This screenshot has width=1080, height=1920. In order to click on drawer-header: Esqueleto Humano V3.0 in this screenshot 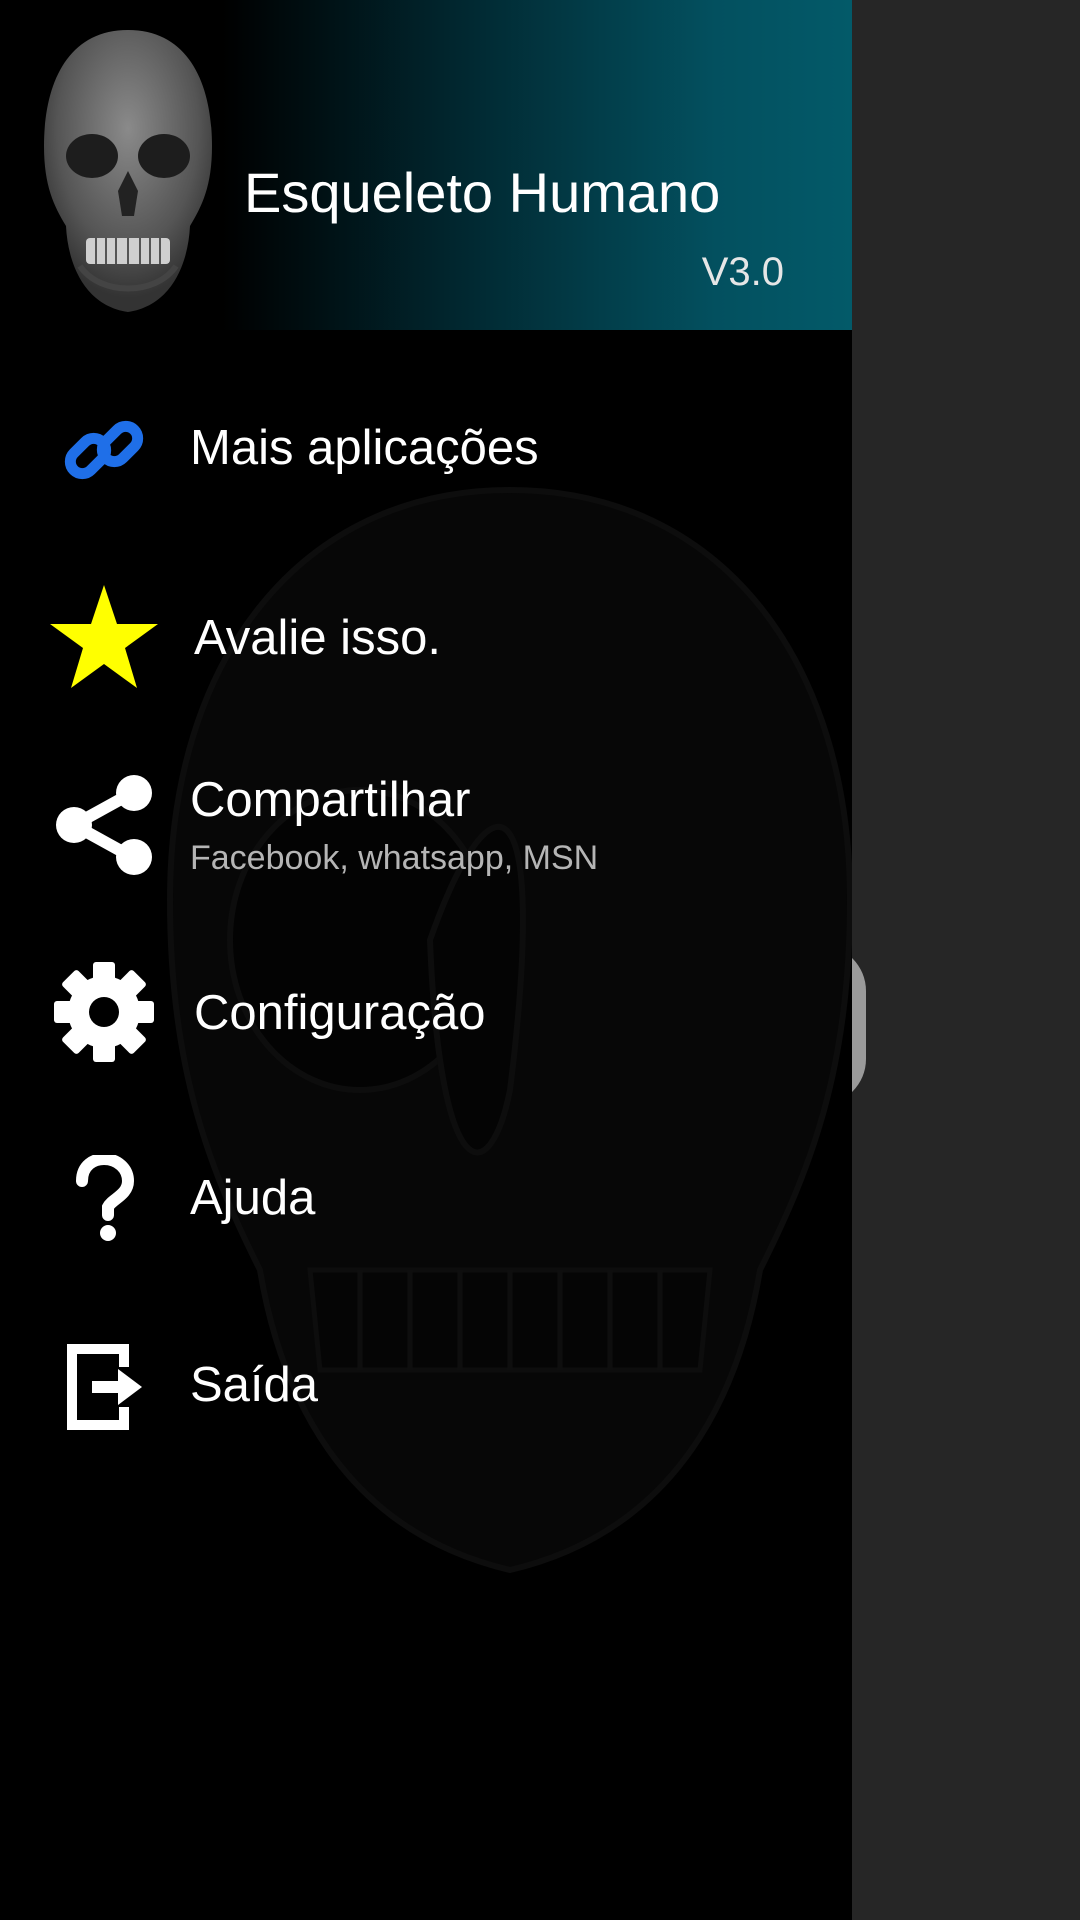, I will do `click(426, 165)`.